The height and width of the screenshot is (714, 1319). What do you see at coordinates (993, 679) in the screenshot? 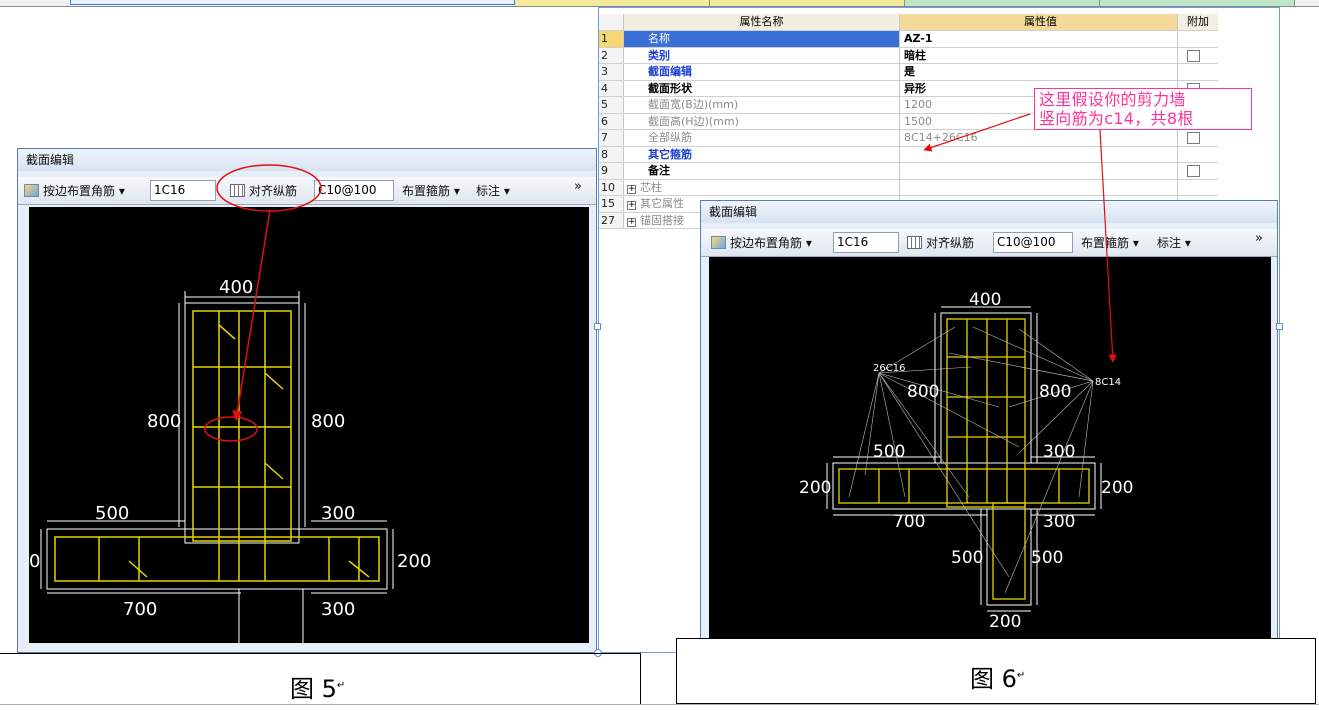
I see `figure-6-text: 图 6` at bounding box center [993, 679].